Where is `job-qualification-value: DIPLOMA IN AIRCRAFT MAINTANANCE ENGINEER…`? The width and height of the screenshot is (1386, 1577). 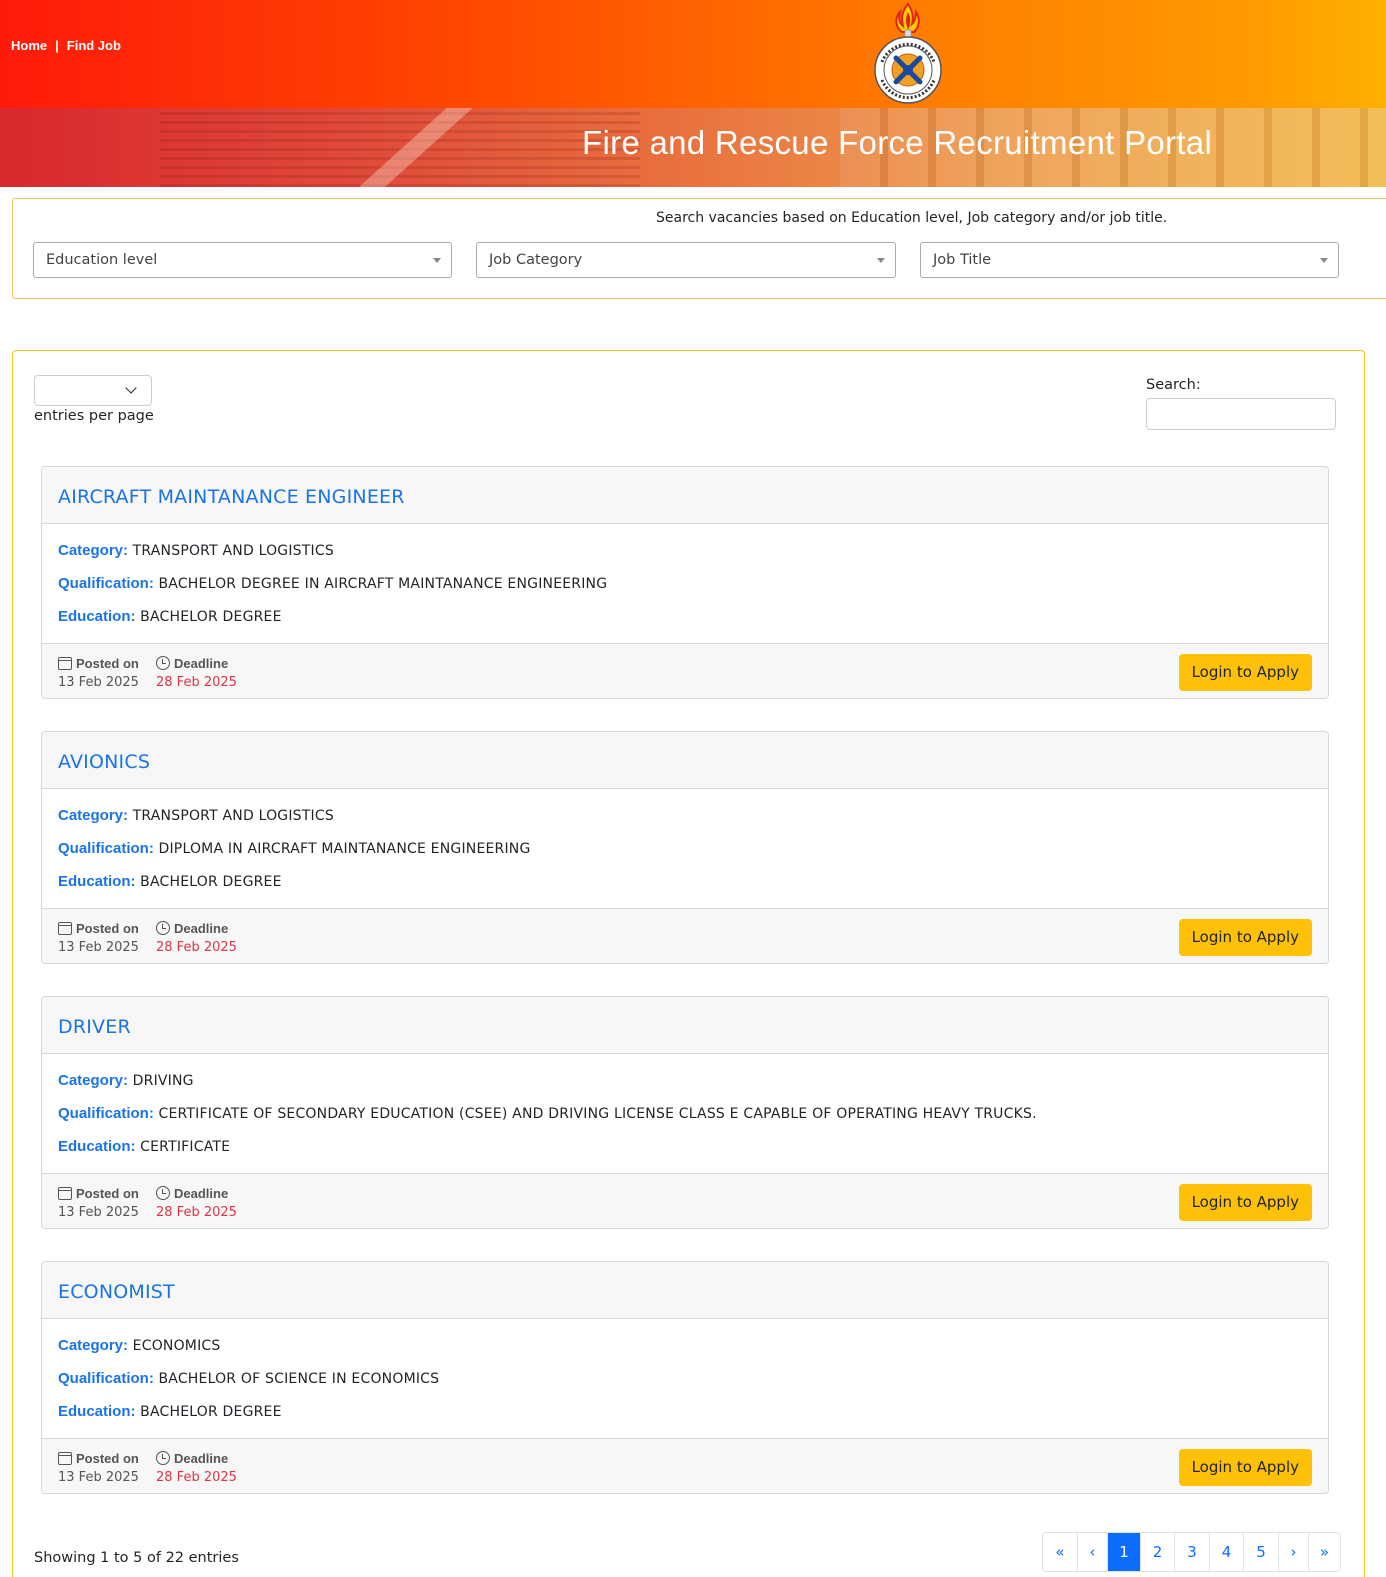 job-qualification-value: DIPLOMA IN AIRCRAFT MAINTANANCE ENGINEER… is located at coordinates (344, 849).